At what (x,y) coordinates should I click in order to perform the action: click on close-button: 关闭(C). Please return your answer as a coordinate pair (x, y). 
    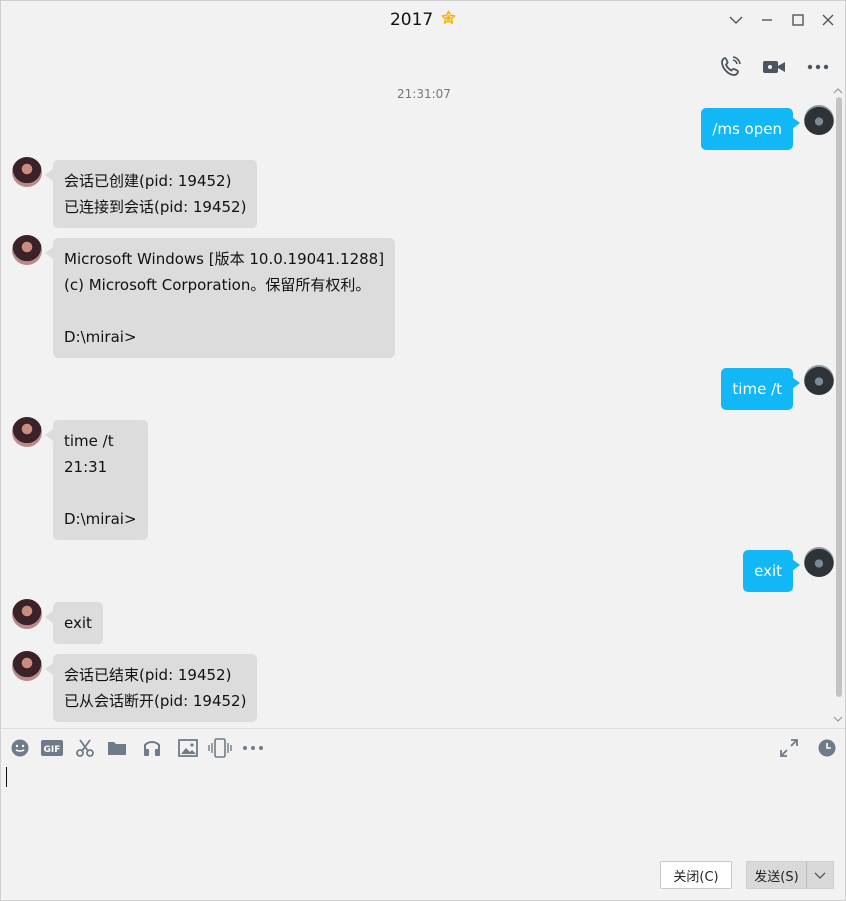
    Looking at the image, I should click on (696, 875).